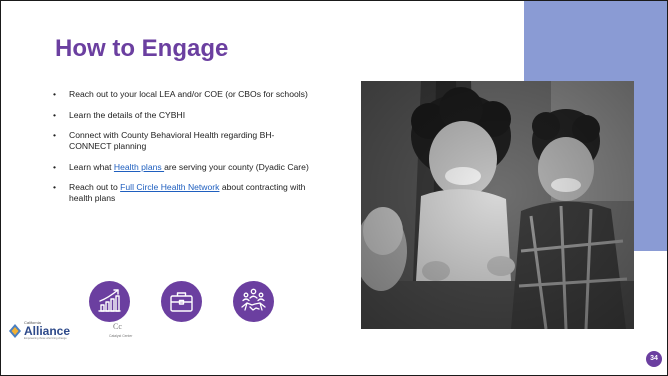  What do you see at coordinates (236, 166) in the screenshot?
I see `bullet-text: are serving your county (Dyadic Care)` at bounding box center [236, 166].